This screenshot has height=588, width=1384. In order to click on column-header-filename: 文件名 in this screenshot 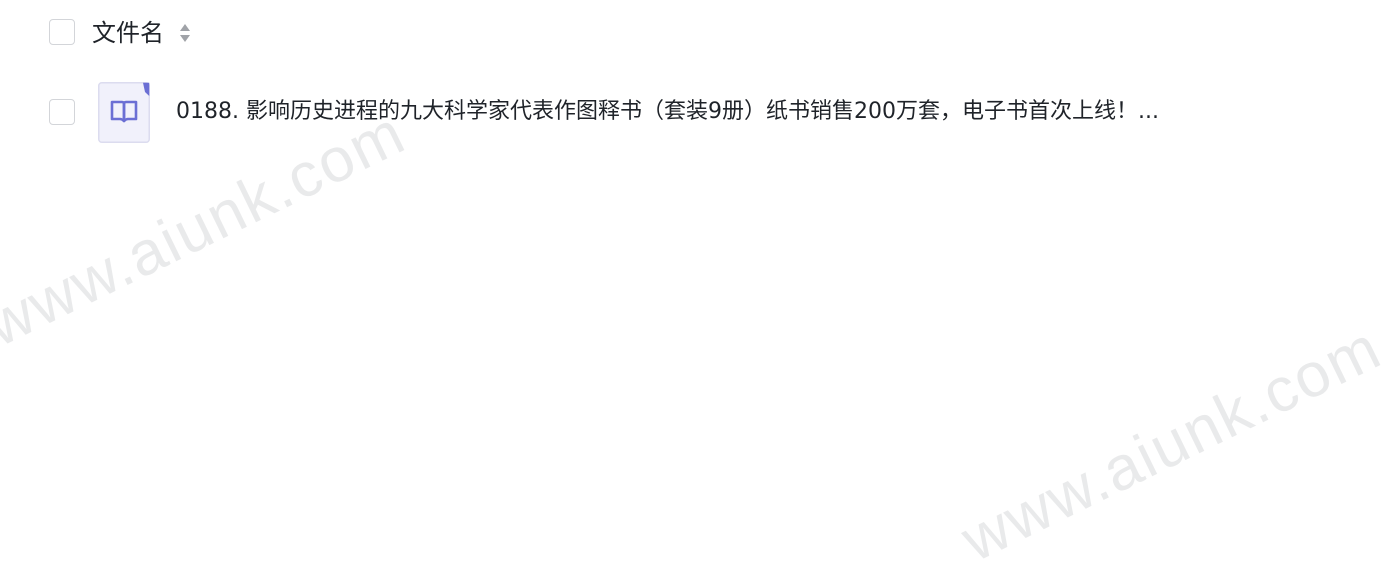, I will do `click(128, 33)`.